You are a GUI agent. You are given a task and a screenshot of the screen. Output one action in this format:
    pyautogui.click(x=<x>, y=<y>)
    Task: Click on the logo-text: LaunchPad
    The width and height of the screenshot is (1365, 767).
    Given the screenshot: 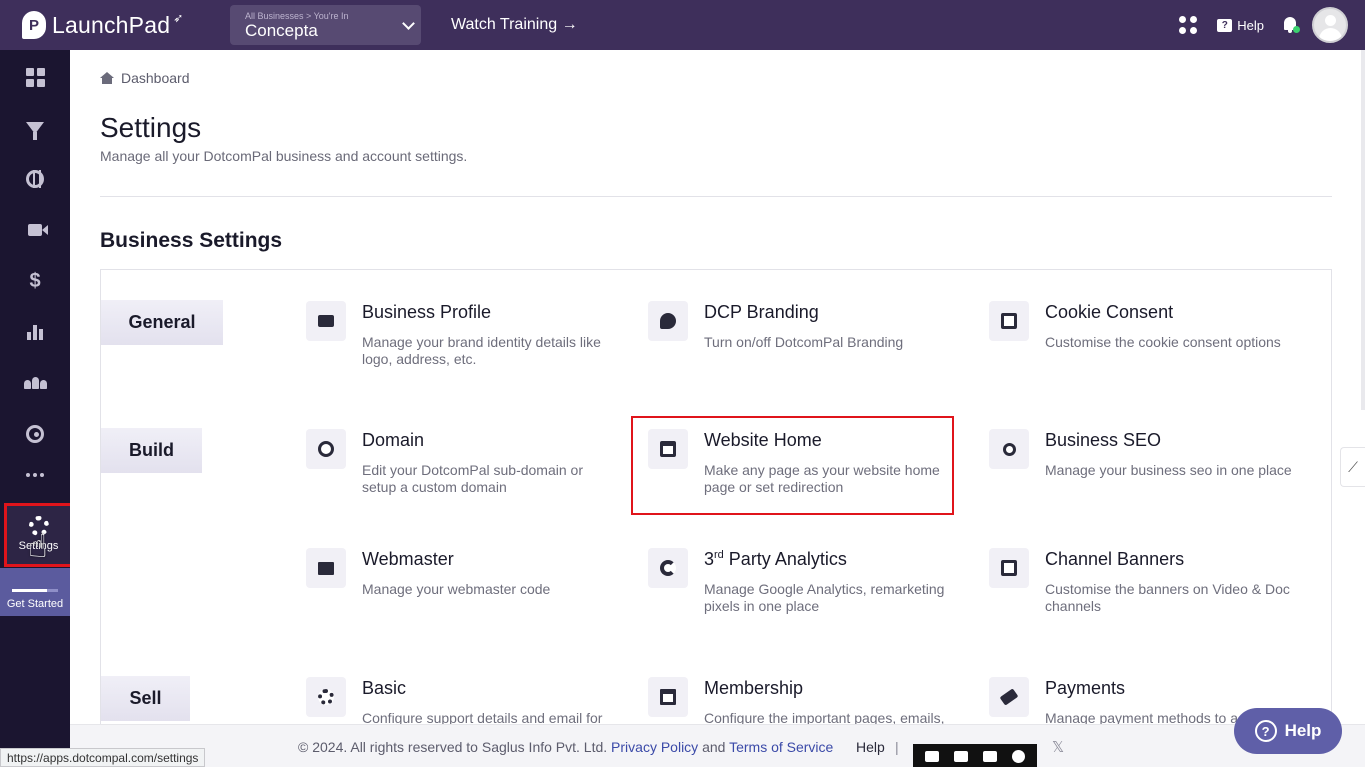 What is the action you would take?
    pyautogui.click(x=111, y=24)
    